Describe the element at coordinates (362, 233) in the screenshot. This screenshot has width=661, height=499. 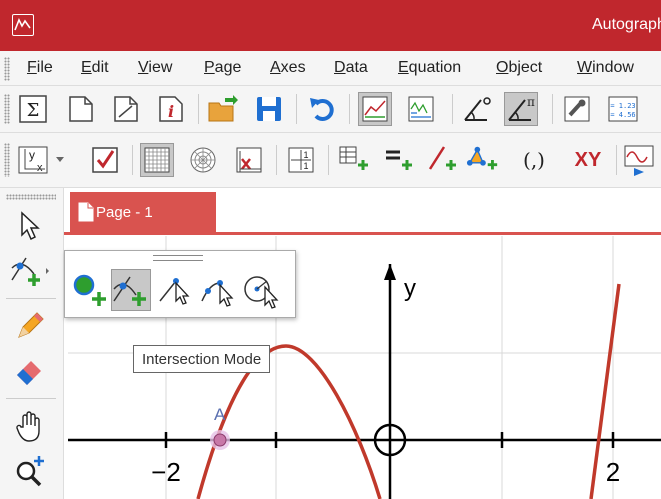
I see `tab-underline` at that location.